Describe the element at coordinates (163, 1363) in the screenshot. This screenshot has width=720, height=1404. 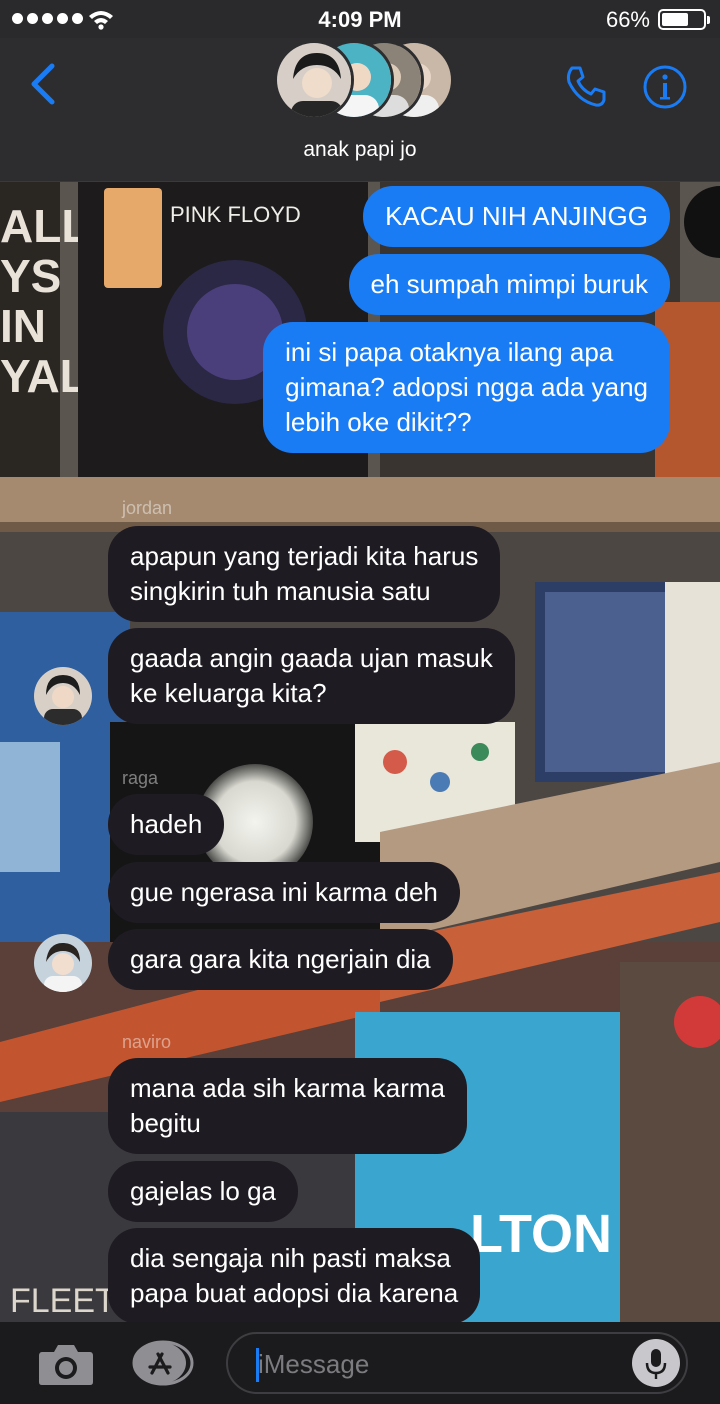
I see `app-store-icon` at that location.